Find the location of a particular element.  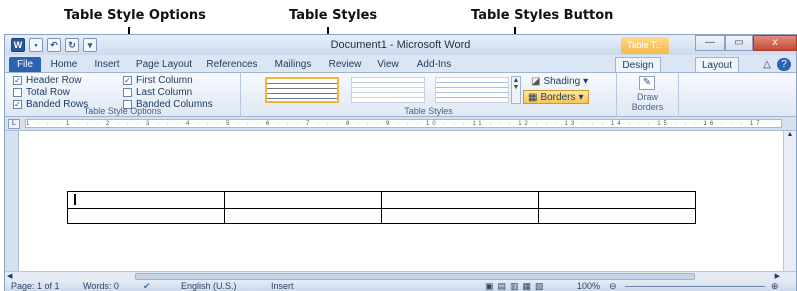

page-count: Page: 1 of 1 is located at coordinates (35, 286).